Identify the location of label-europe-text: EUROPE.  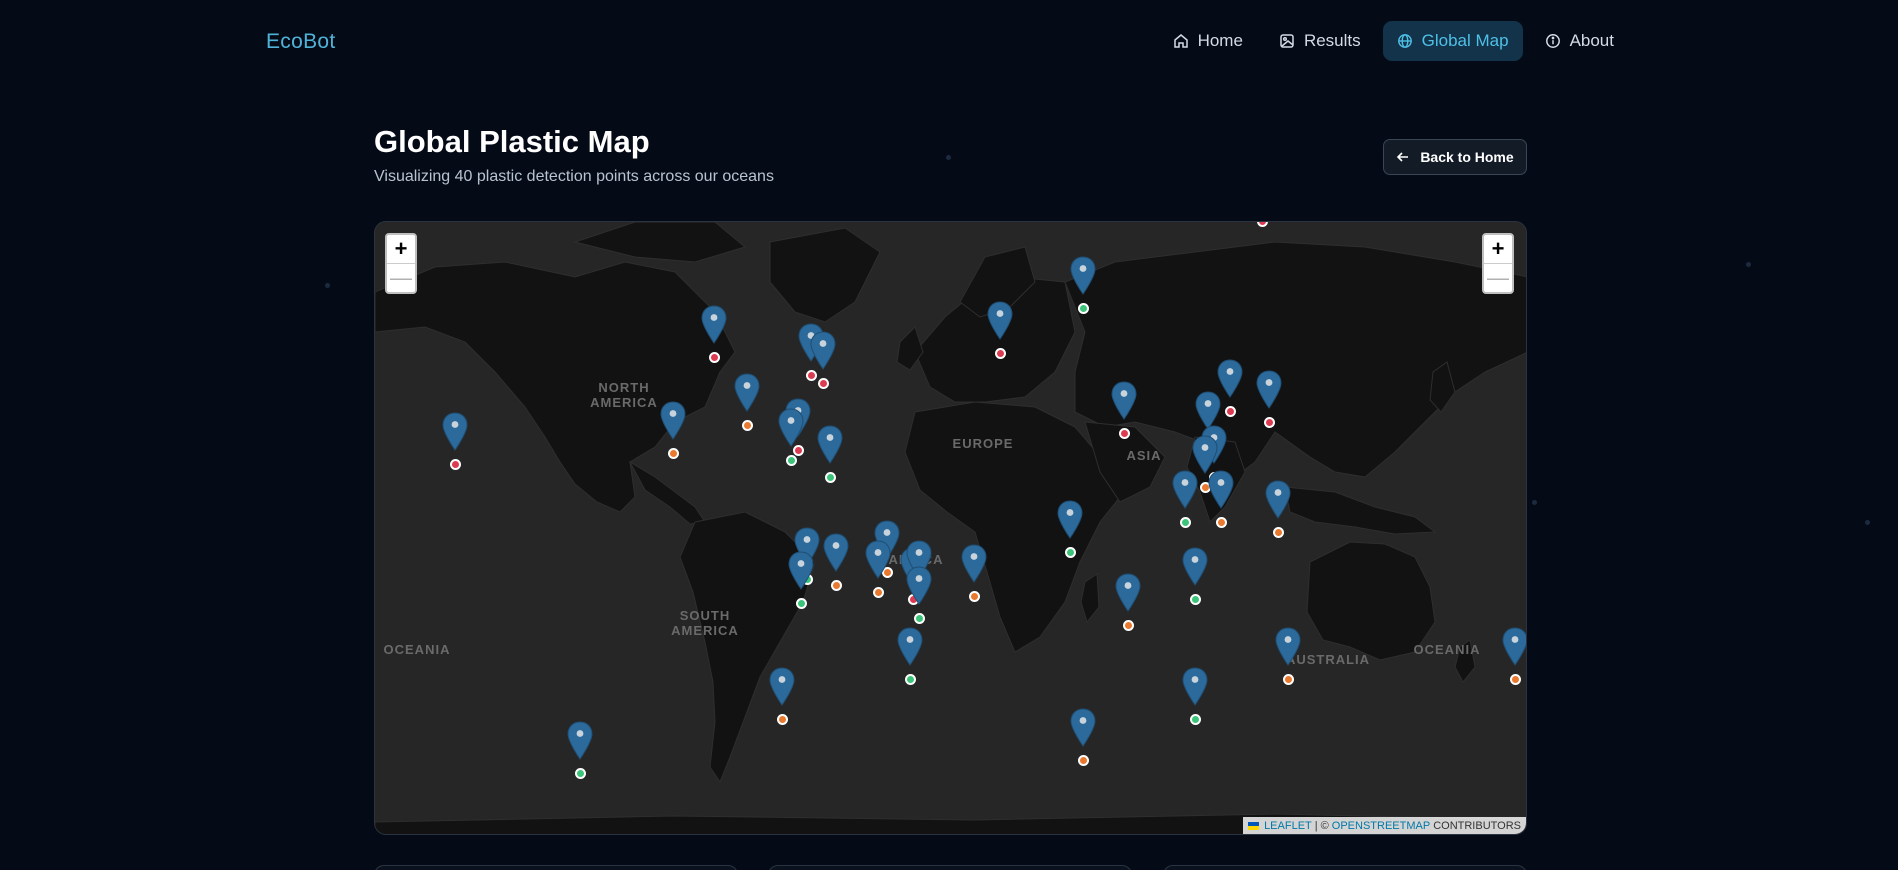
(983, 443).